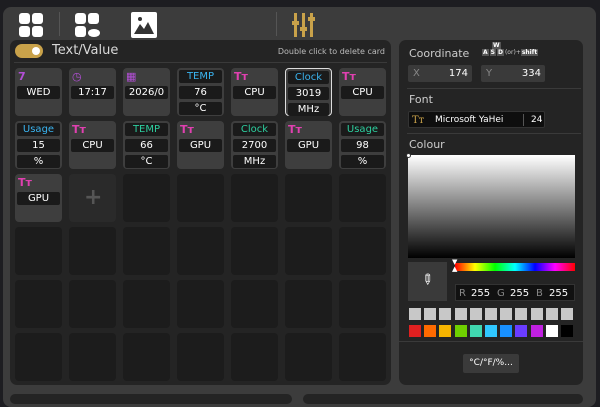 This screenshot has width=600, height=407. I want to click on card: TEMP 66 °C, so click(146, 145).